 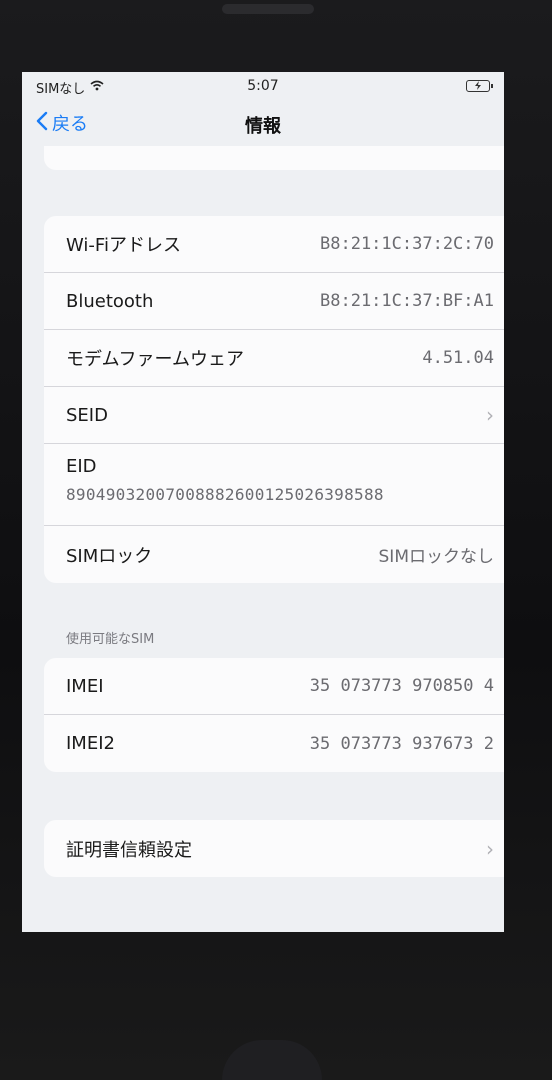 I want to click on row-modem-firmware: モデムファームウェア 4.51.04, so click(x=274, y=358).